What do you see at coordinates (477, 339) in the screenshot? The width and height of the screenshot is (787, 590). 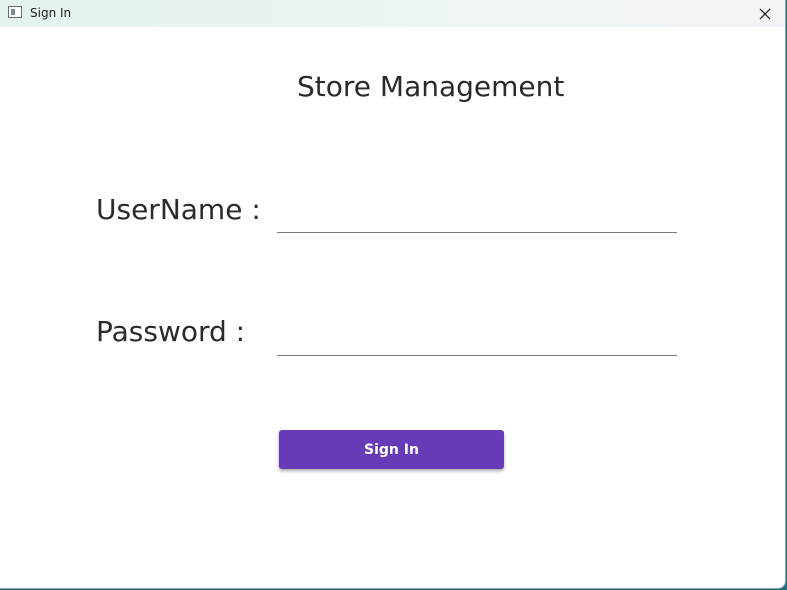 I see `password-input` at bounding box center [477, 339].